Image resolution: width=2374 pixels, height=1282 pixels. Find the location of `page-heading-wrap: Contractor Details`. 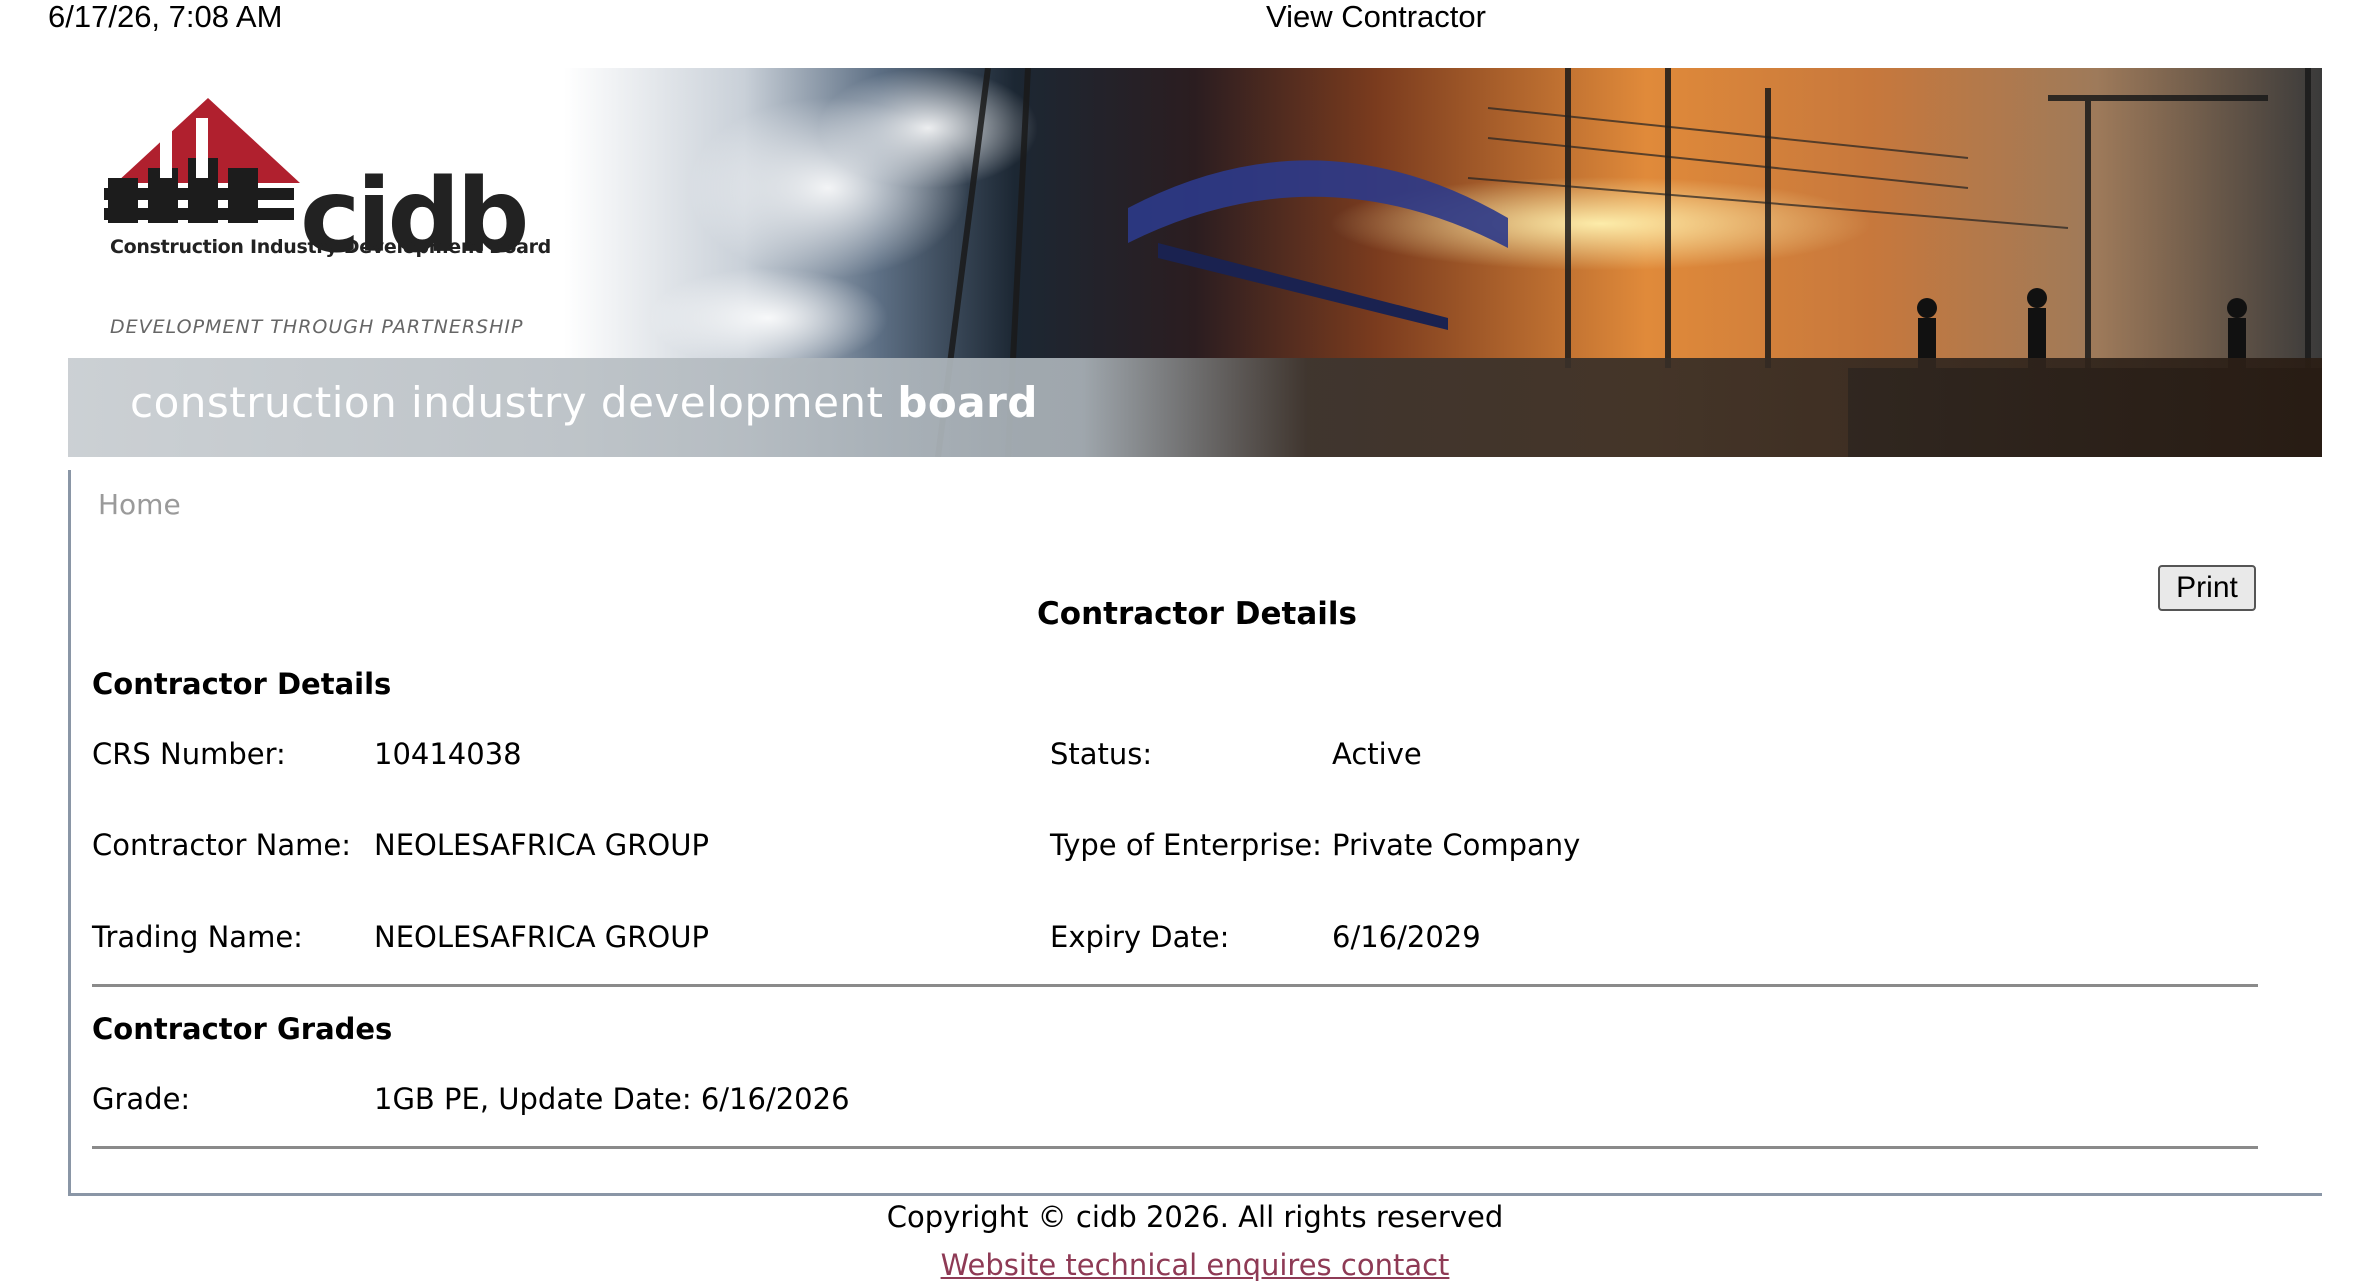

page-heading-wrap: Contractor Details is located at coordinates (1127, 614).